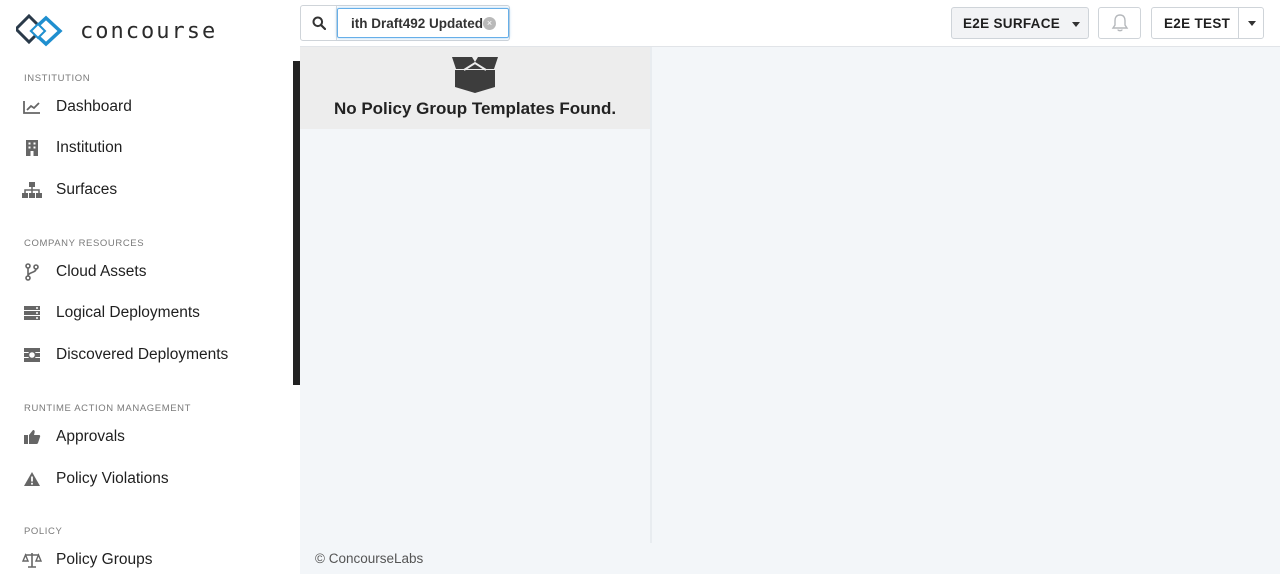 This screenshot has height=574, width=1280. What do you see at coordinates (32, 437) in the screenshot?
I see `thumbs-up-icon` at bounding box center [32, 437].